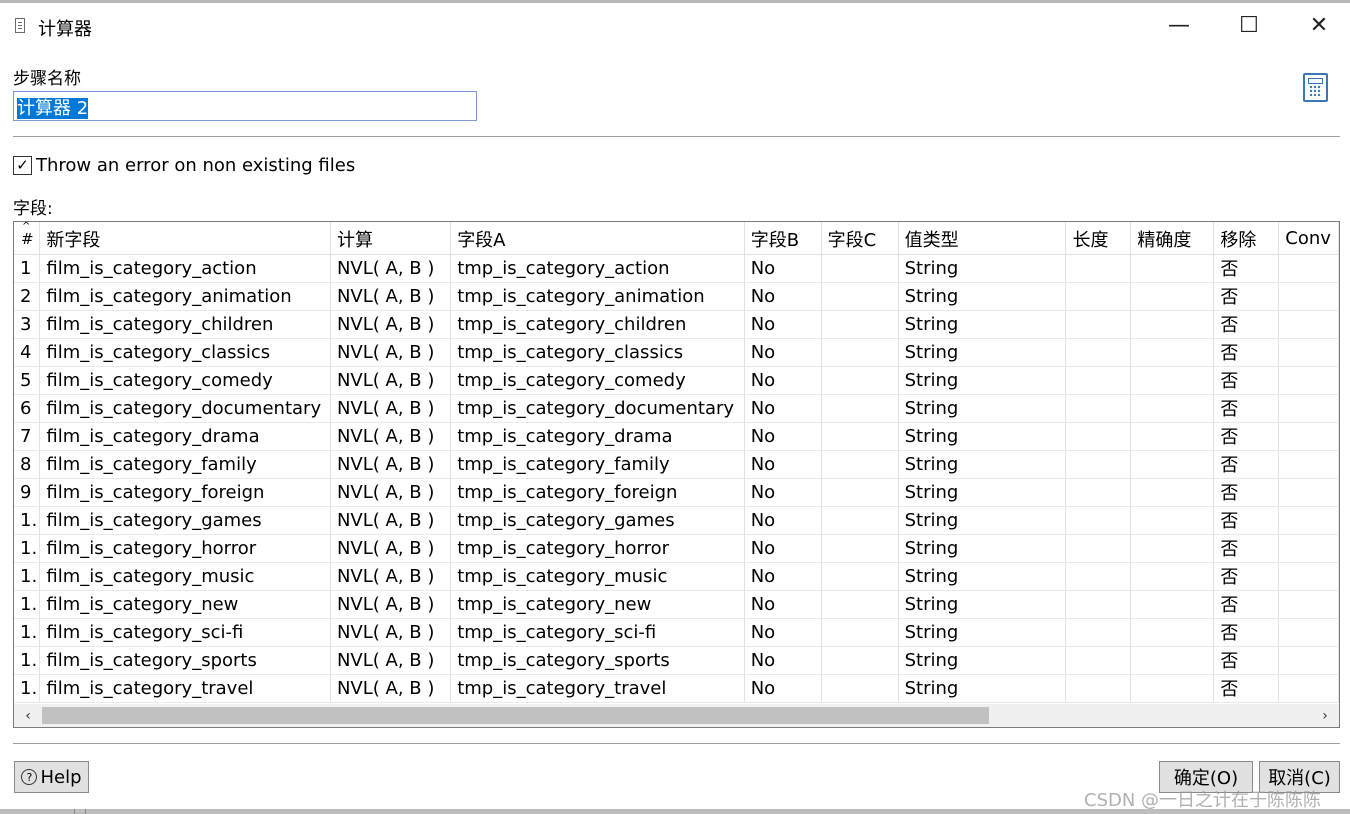 This screenshot has height=814, width=1350. What do you see at coordinates (597, 464) in the screenshot?
I see `table-cell: tmp_is_category_family` at bounding box center [597, 464].